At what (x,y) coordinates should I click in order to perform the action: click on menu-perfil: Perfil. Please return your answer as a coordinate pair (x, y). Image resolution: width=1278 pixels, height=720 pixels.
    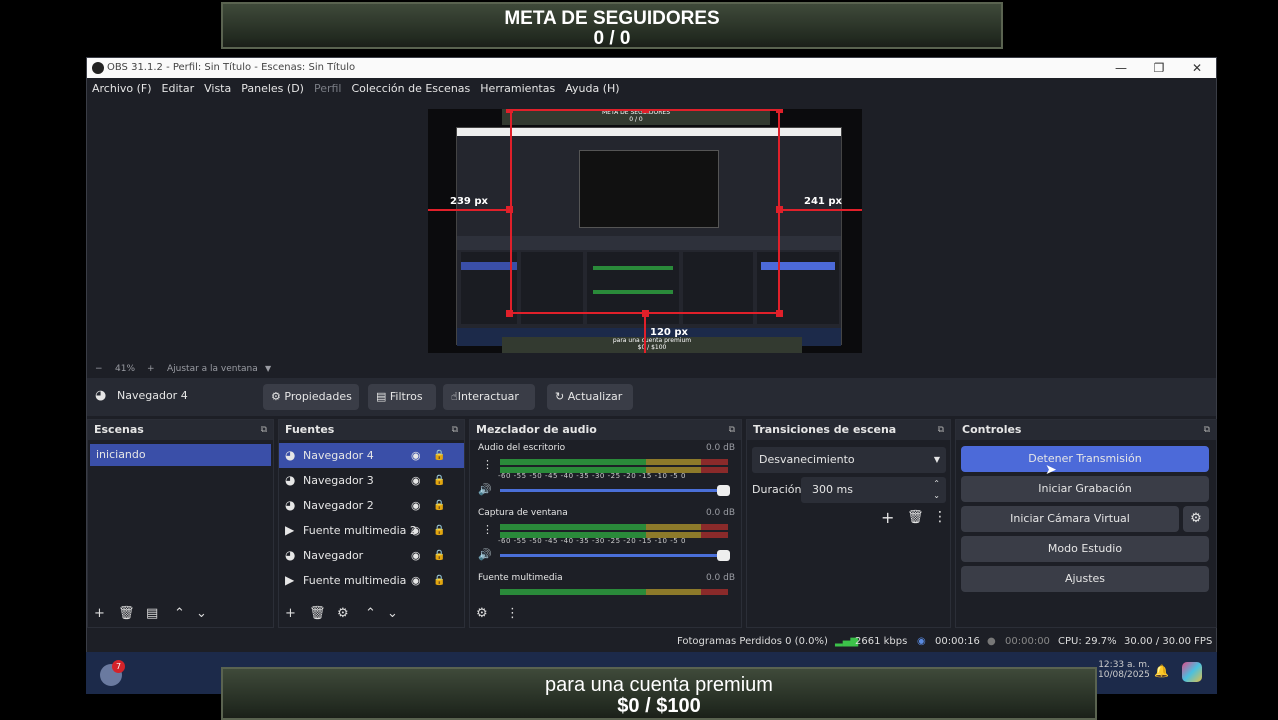
    Looking at the image, I should click on (328, 89).